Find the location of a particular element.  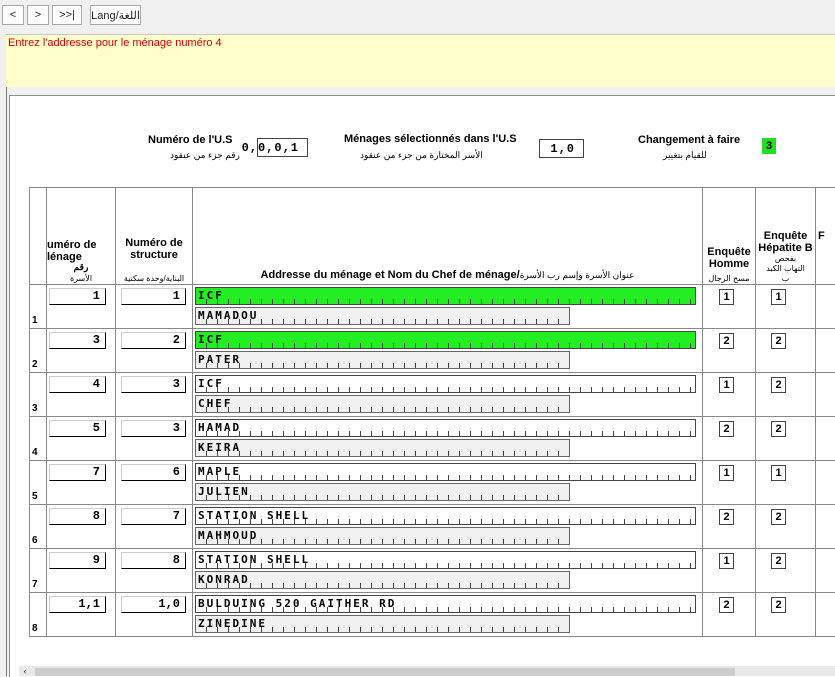

horizontal-scrollbar: ‹ is located at coordinates (427, 671).